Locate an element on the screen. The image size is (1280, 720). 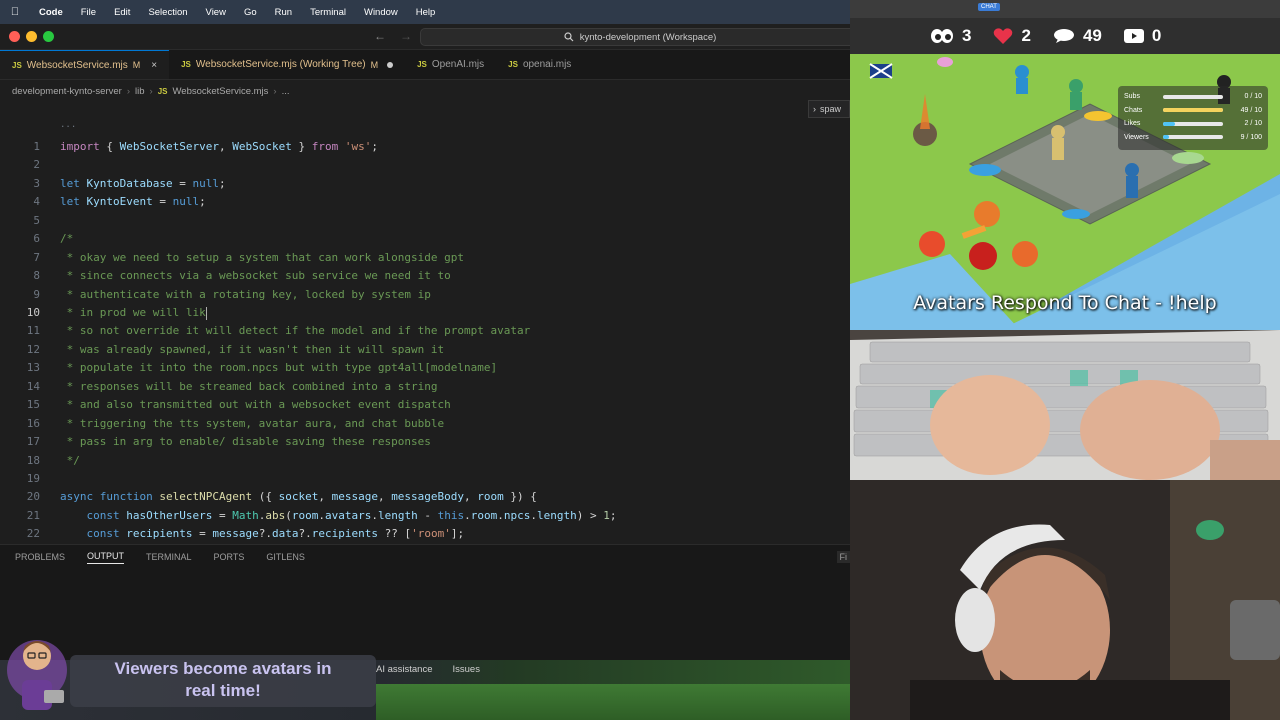
chat-bubble-icon is located at coordinates (1063, 36).